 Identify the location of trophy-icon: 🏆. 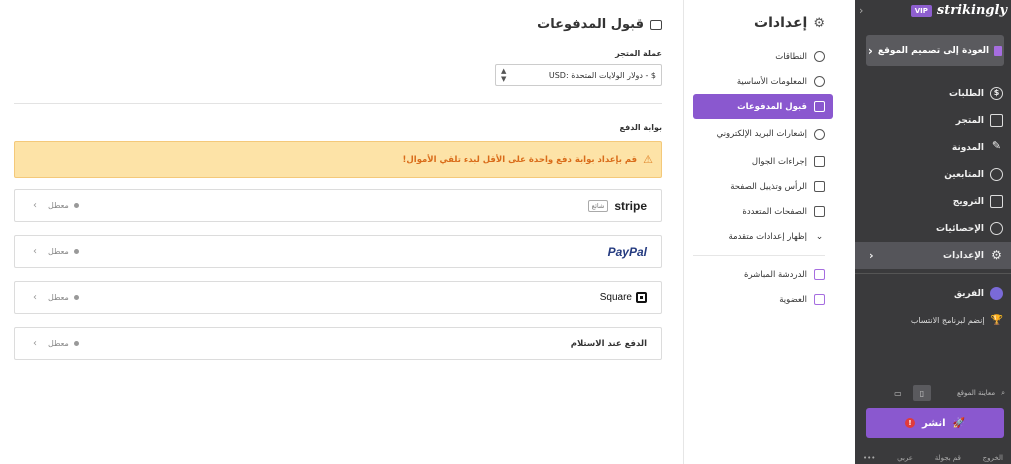
(996, 320).